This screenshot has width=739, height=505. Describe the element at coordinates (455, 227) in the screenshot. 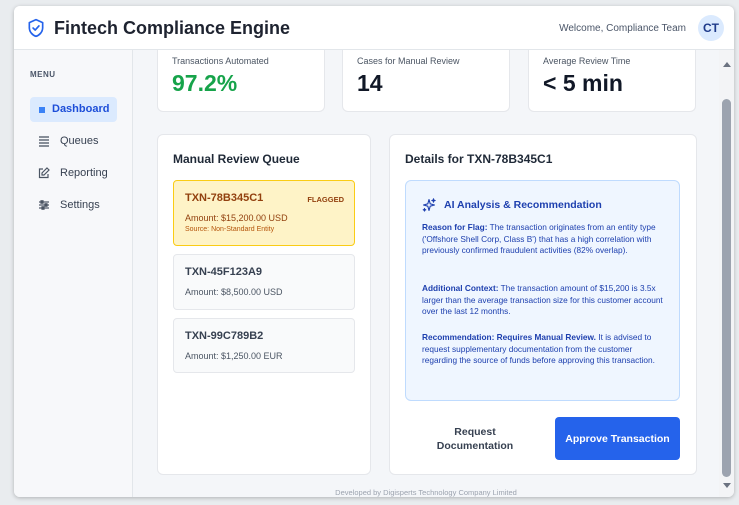

I see `reason-label: Reason for Flag:` at that location.